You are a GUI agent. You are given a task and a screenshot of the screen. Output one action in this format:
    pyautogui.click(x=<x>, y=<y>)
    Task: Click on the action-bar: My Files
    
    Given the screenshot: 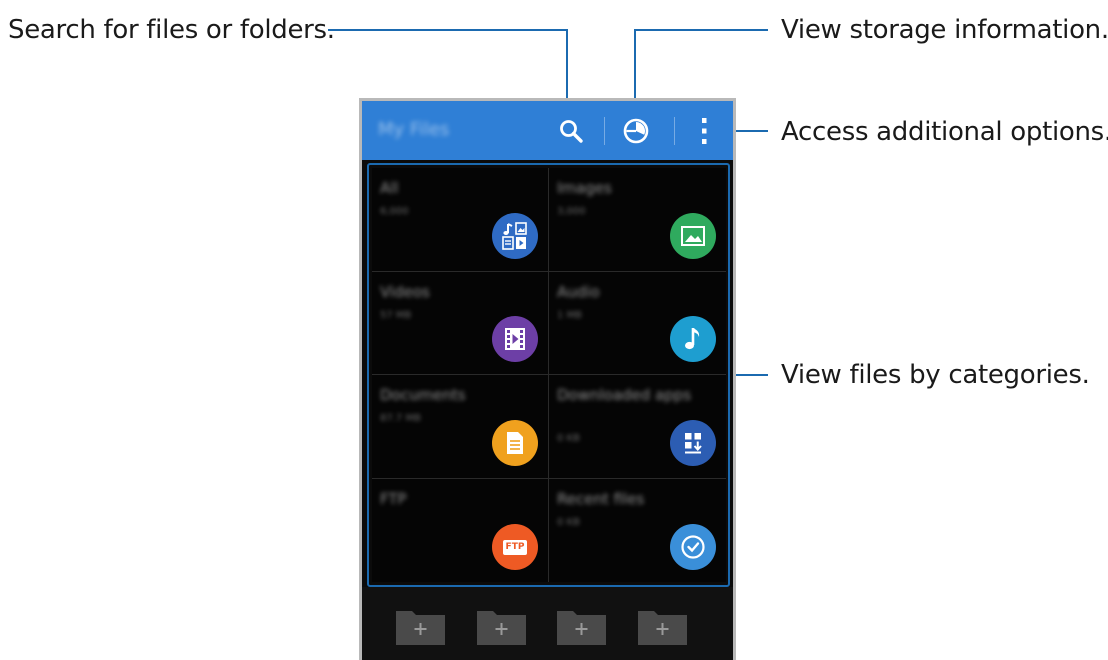 What is the action you would take?
    pyautogui.click(x=547, y=130)
    